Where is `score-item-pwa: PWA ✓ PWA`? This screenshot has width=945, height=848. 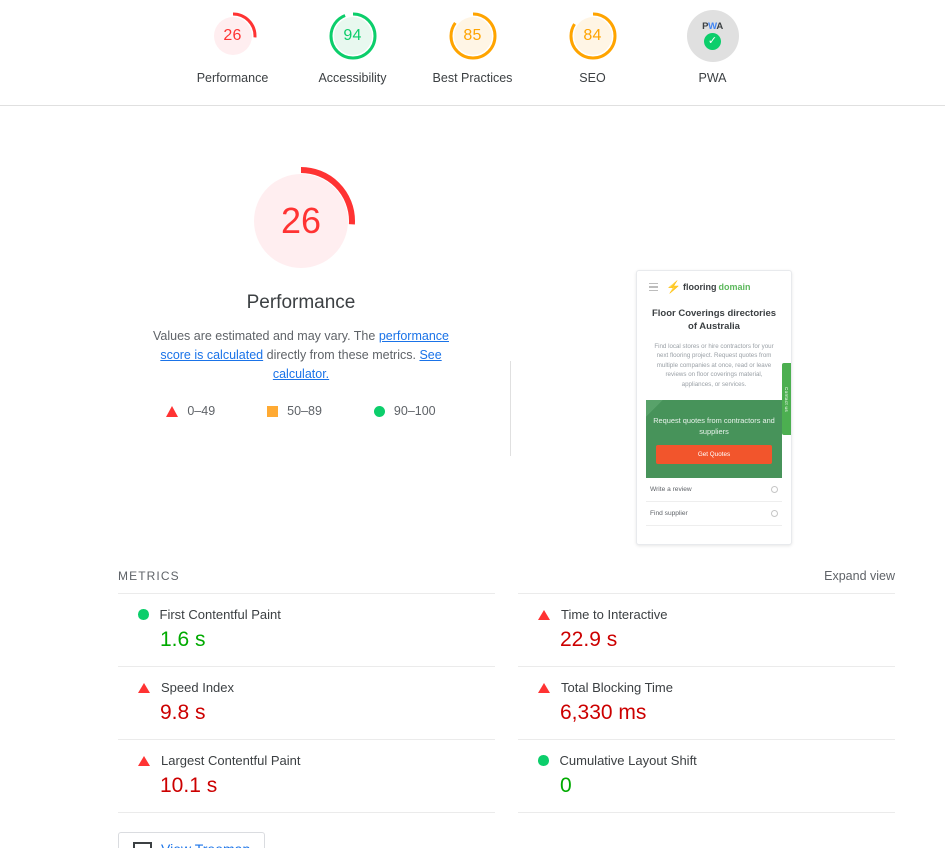 score-item-pwa: PWA ✓ PWA is located at coordinates (713, 47).